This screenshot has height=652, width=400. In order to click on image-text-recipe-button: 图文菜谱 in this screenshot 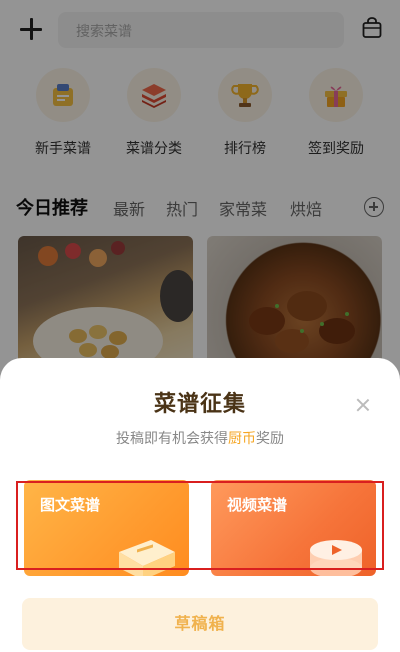, I will do `click(106, 528)`.